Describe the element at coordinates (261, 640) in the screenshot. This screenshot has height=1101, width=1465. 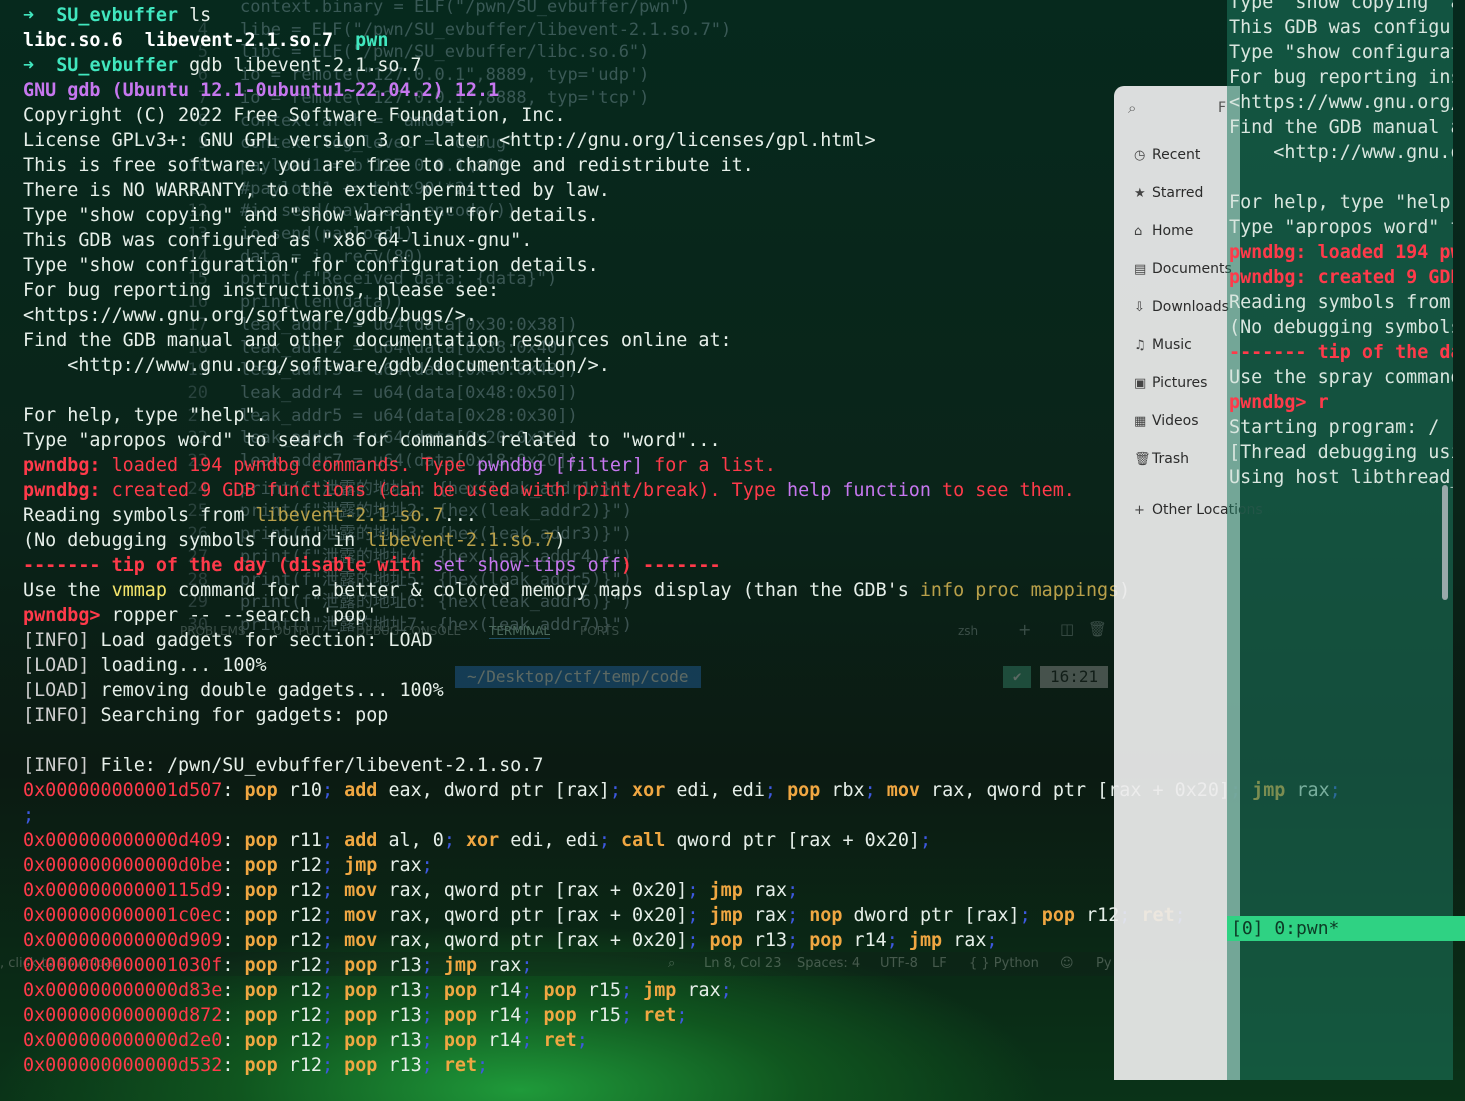
I see `log-text: Load gadgets for section: LOAD` at that location.